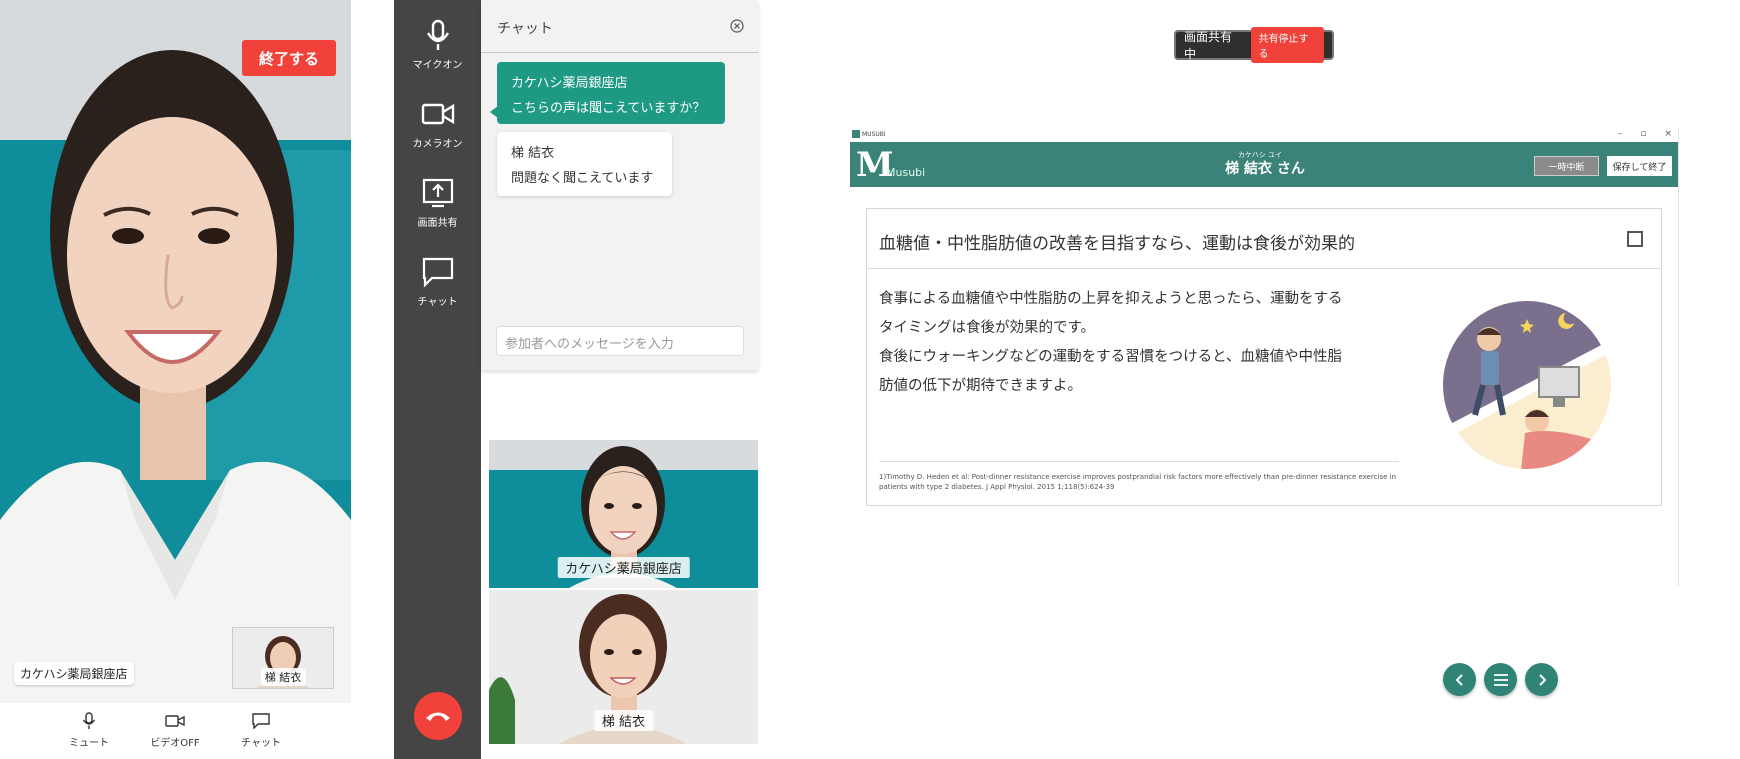  I want to click on card-checkbox, so click(1635, 239).